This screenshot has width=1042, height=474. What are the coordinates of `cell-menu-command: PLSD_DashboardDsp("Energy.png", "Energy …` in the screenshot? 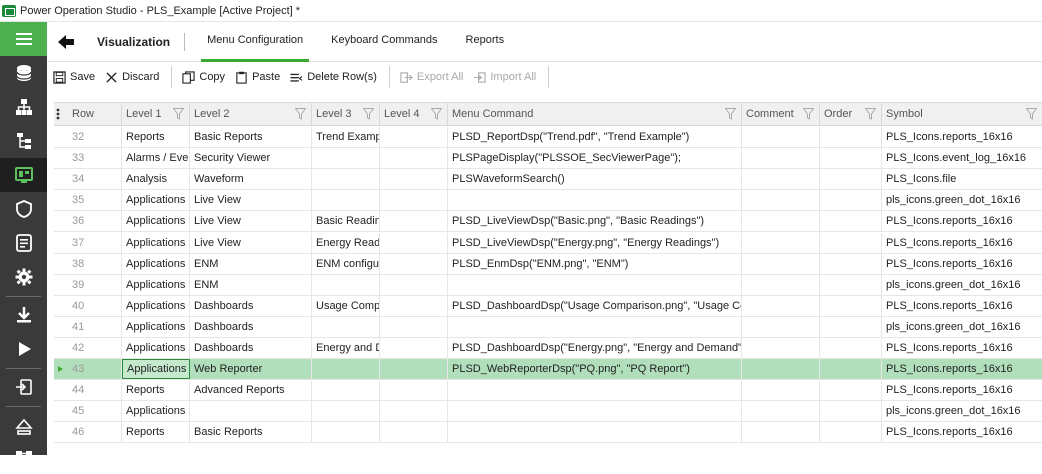 It's located at (595, 348).